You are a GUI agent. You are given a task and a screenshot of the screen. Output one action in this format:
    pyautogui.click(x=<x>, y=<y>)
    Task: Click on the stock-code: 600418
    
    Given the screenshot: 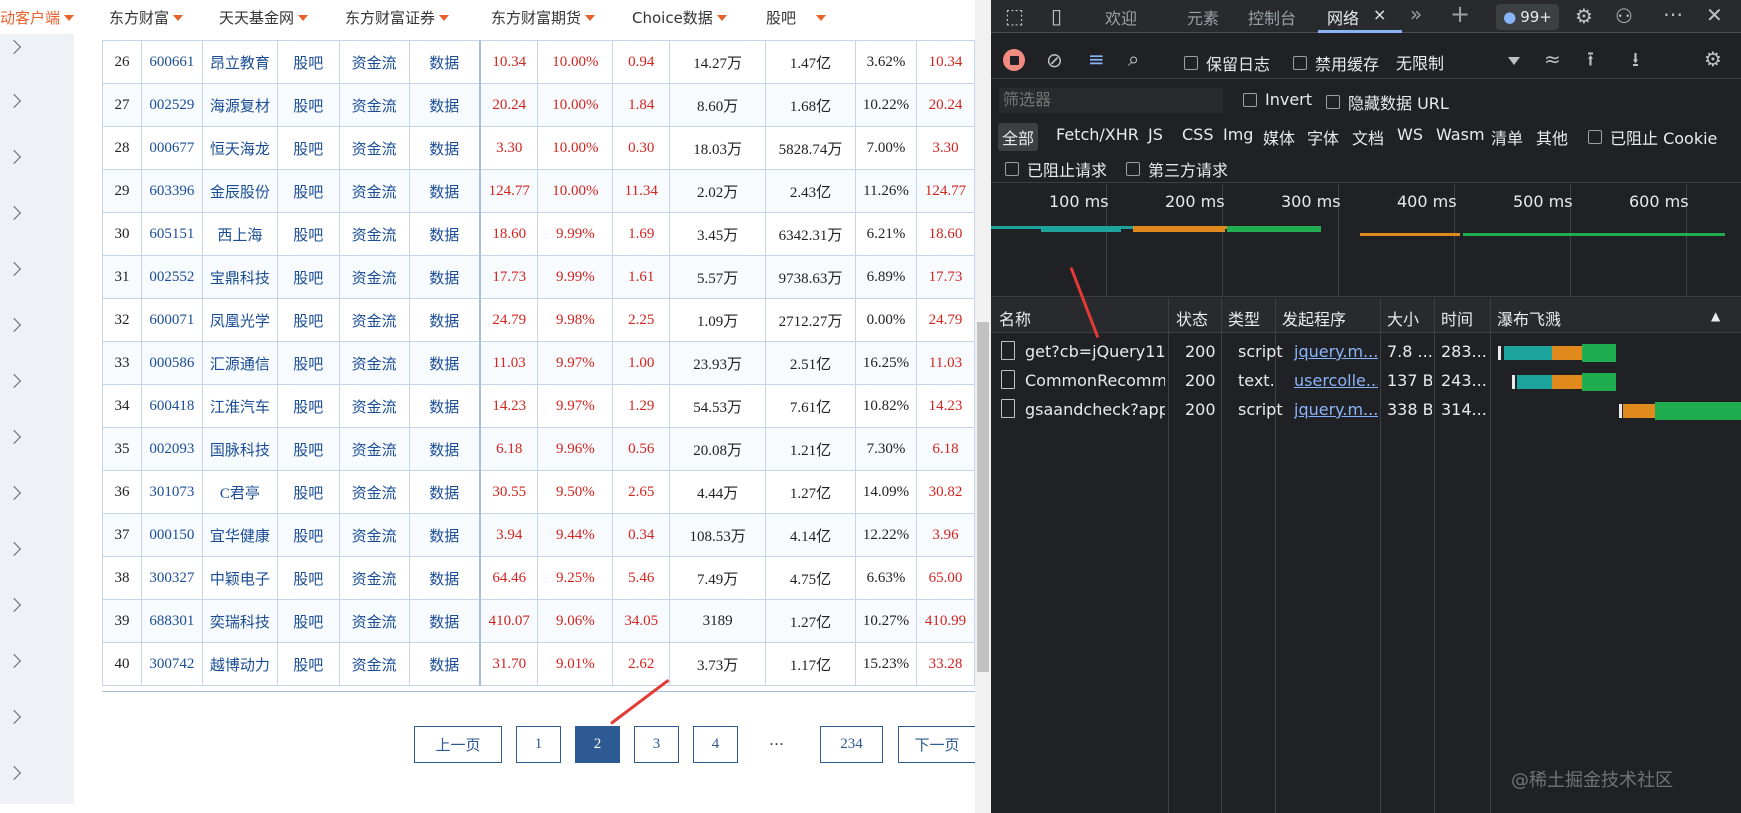 What is the action you would take?
    pyautogui.click(x=171, y=406)
    